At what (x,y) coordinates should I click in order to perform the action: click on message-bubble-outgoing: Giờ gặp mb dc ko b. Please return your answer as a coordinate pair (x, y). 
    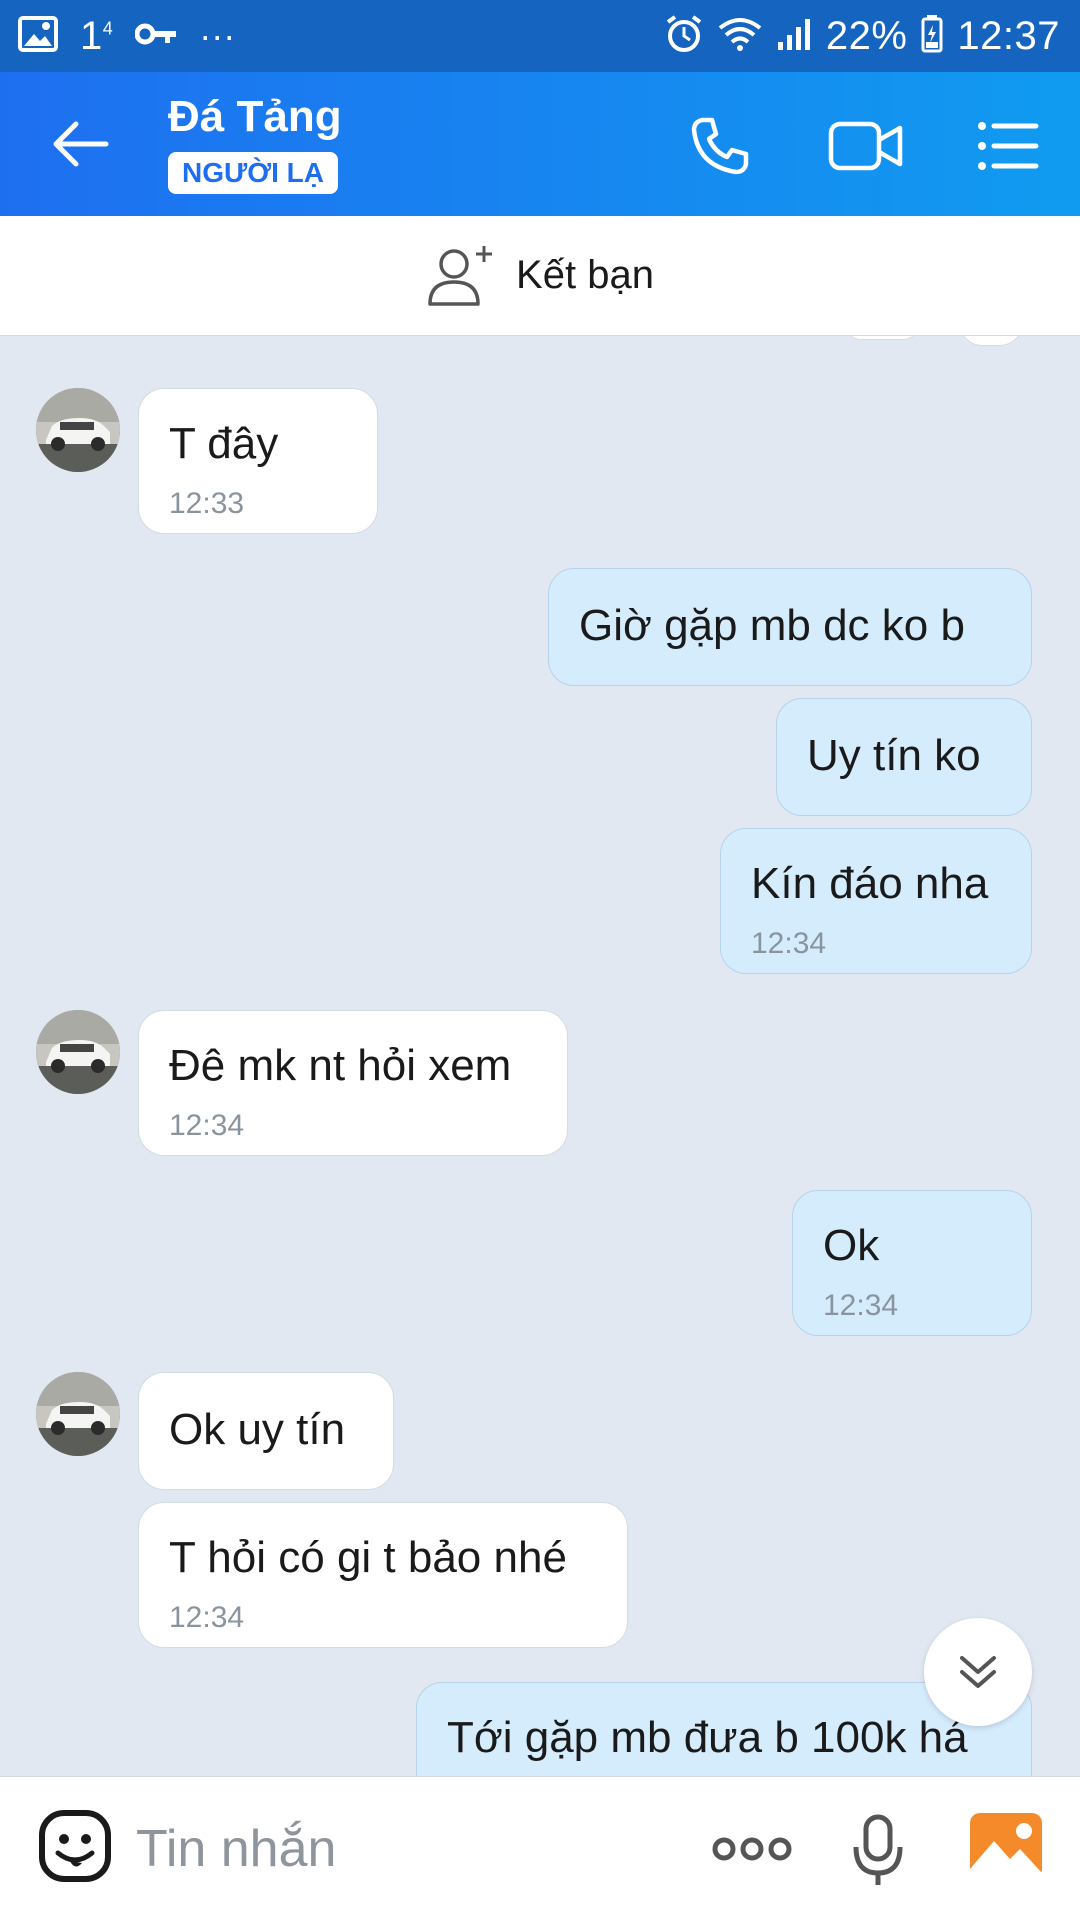
    Looking at the image, I should click on (790, 627).